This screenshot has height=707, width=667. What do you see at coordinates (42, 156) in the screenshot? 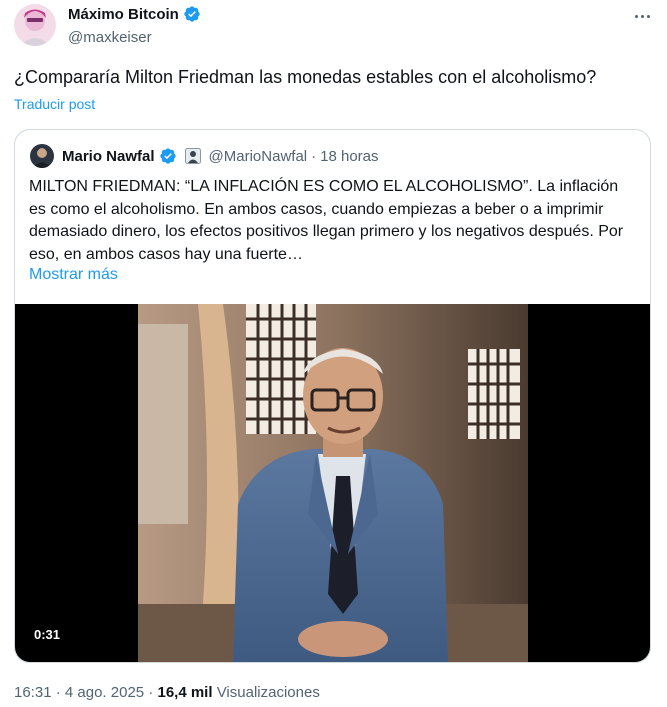
I see `quoted-author-avatar` at bounding box center [42, 156].